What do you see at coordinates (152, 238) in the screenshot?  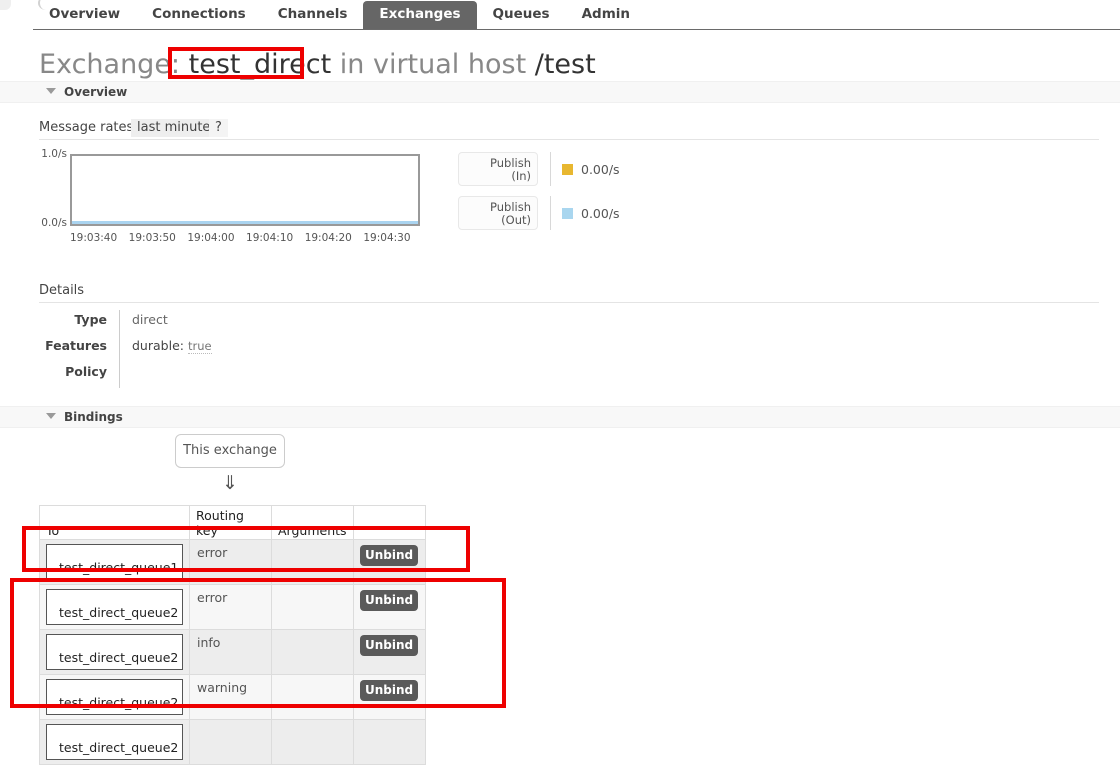 I see `chart-xtick: 19:03:50` at bounding box center [152, 238].